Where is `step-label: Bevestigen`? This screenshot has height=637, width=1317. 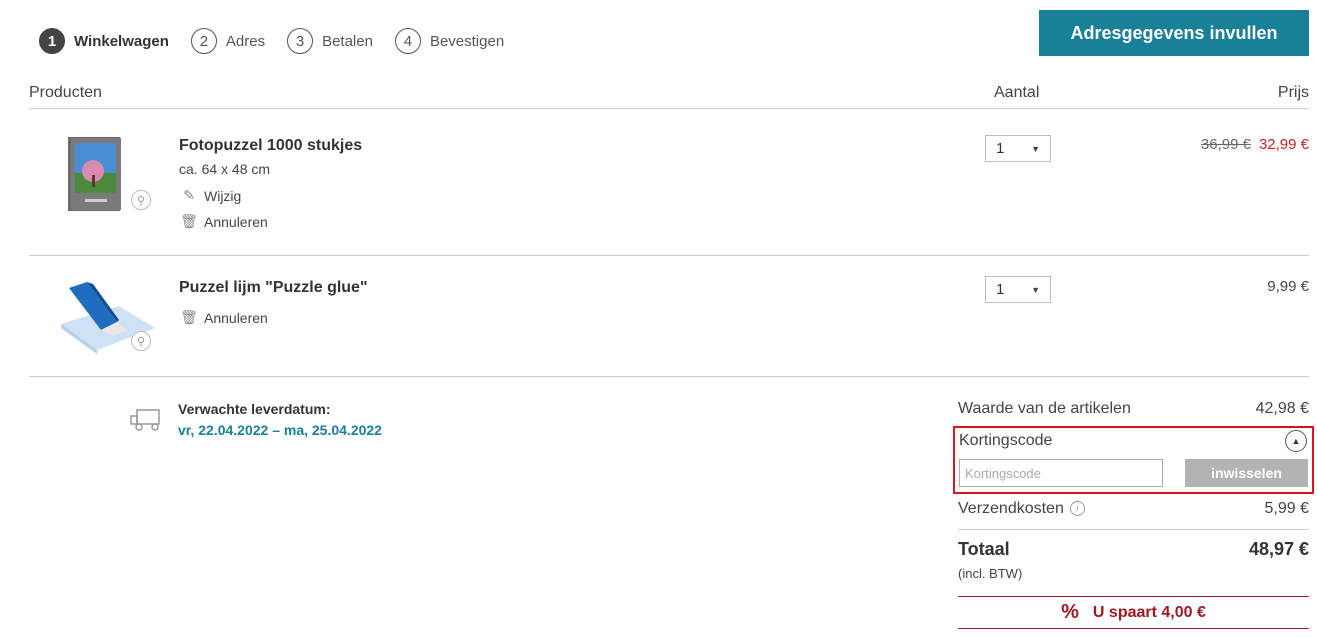
step-label: Bevestigen is located at coordinates (467, 41).